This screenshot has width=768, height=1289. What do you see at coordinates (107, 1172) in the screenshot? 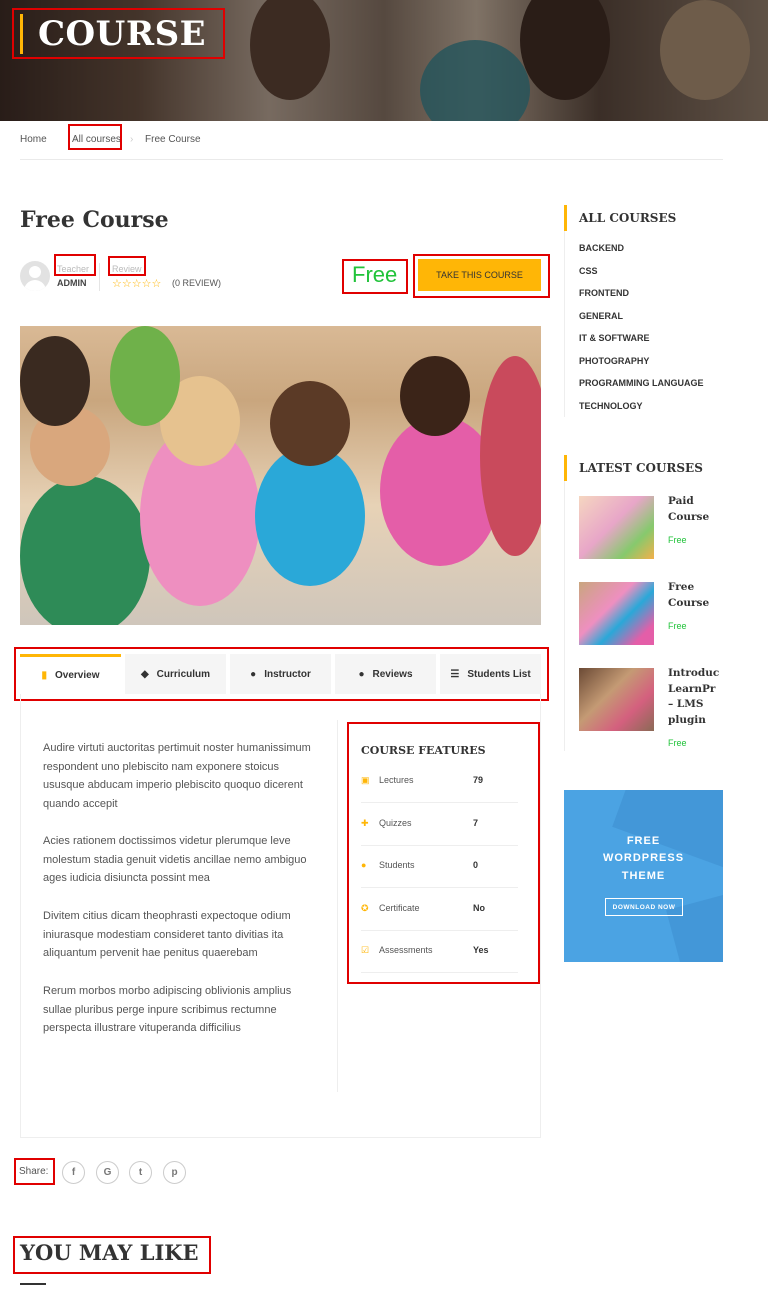
I see `google-icon: G` at bounding box center [107, 1172].